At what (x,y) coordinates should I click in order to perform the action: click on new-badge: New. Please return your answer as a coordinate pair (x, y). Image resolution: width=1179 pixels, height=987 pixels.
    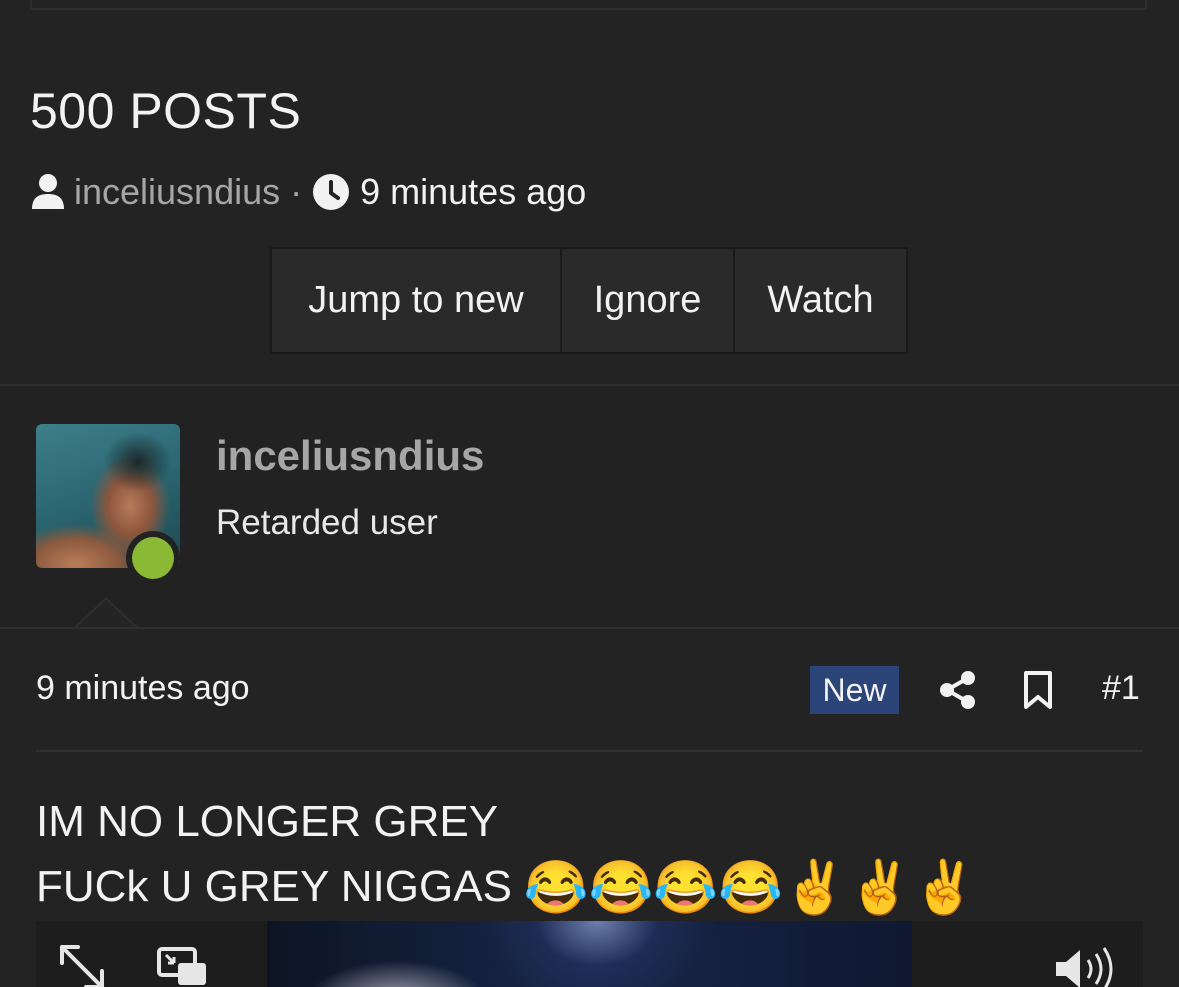
    Looking at the image, I should click on (854, 690).